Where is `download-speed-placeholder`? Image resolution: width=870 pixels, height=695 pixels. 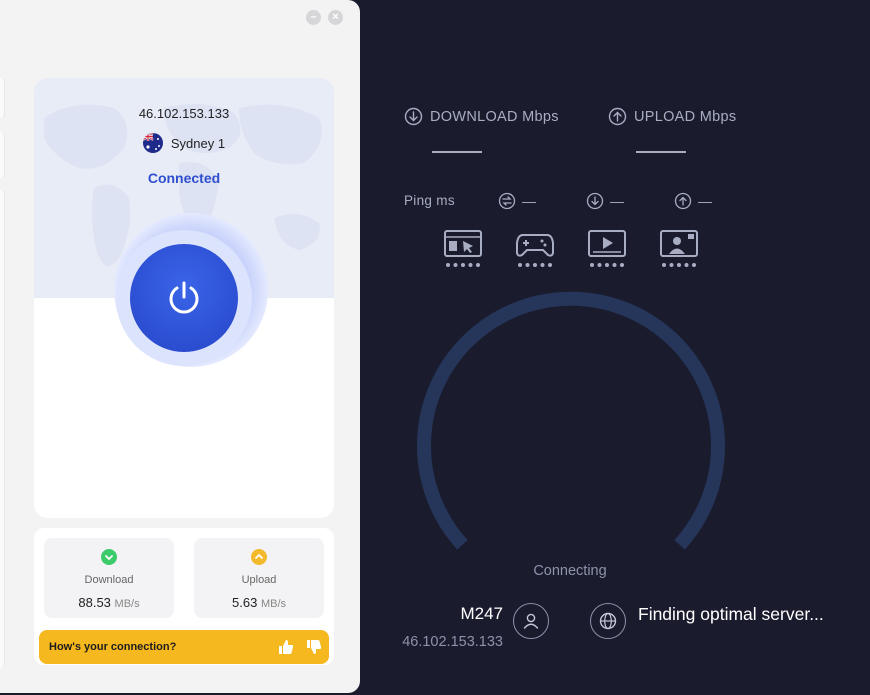 download-speed-placeholder is located at coordinates (457, 152).